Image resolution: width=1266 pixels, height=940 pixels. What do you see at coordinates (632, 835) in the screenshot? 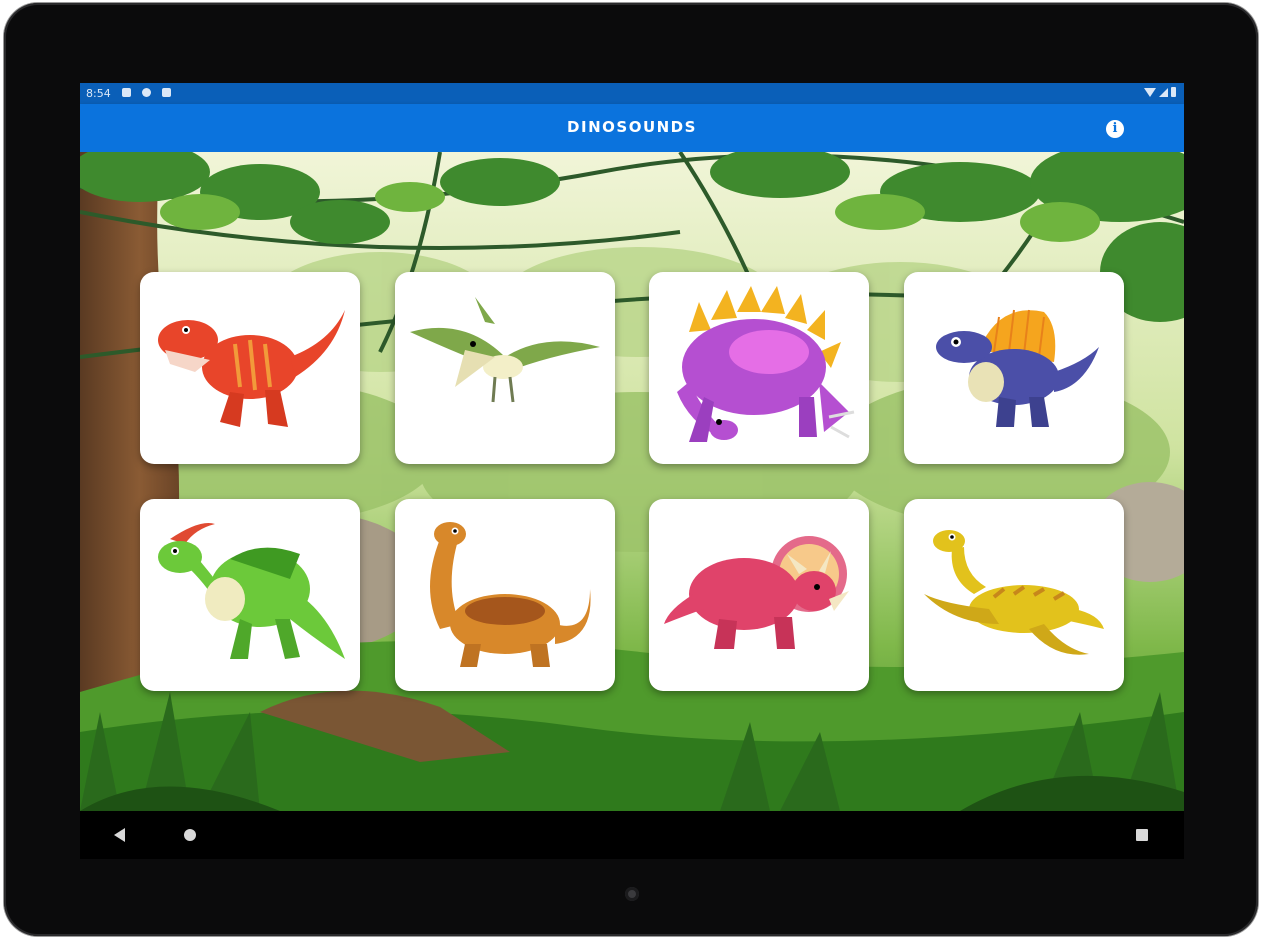
I see `navigation-bar` at bounding box center [632, 835].